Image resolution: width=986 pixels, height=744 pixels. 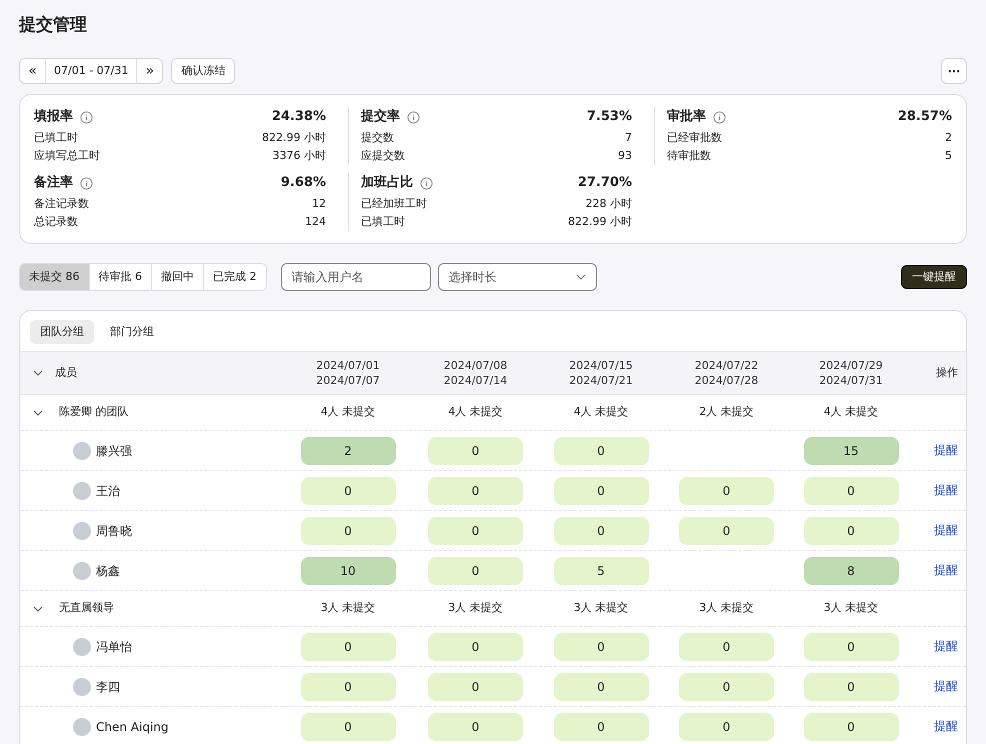 What do you see at coordinates (934, 277) in the screenshot?
I see `remind-all-button: 一键提醒` at bounding box center [934, 277].